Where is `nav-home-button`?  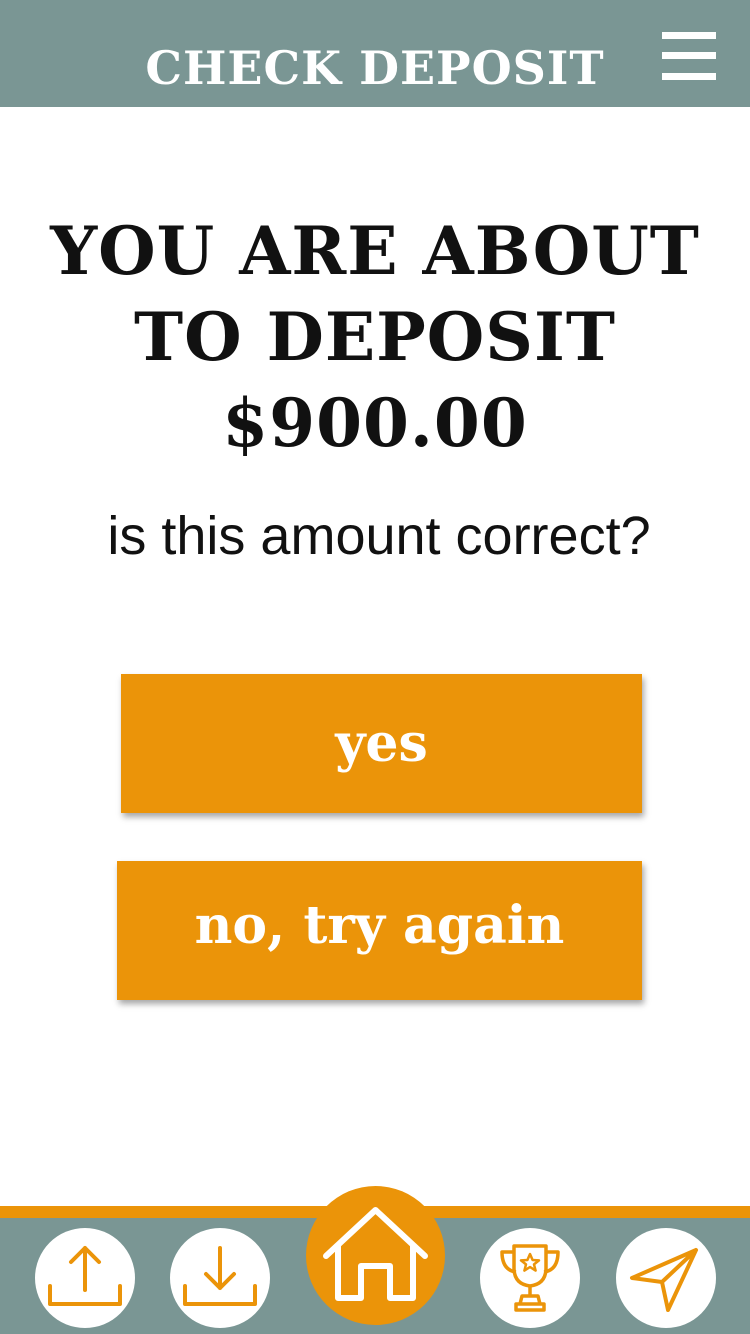 nav-home-button is located at coordinates (375, 1255).